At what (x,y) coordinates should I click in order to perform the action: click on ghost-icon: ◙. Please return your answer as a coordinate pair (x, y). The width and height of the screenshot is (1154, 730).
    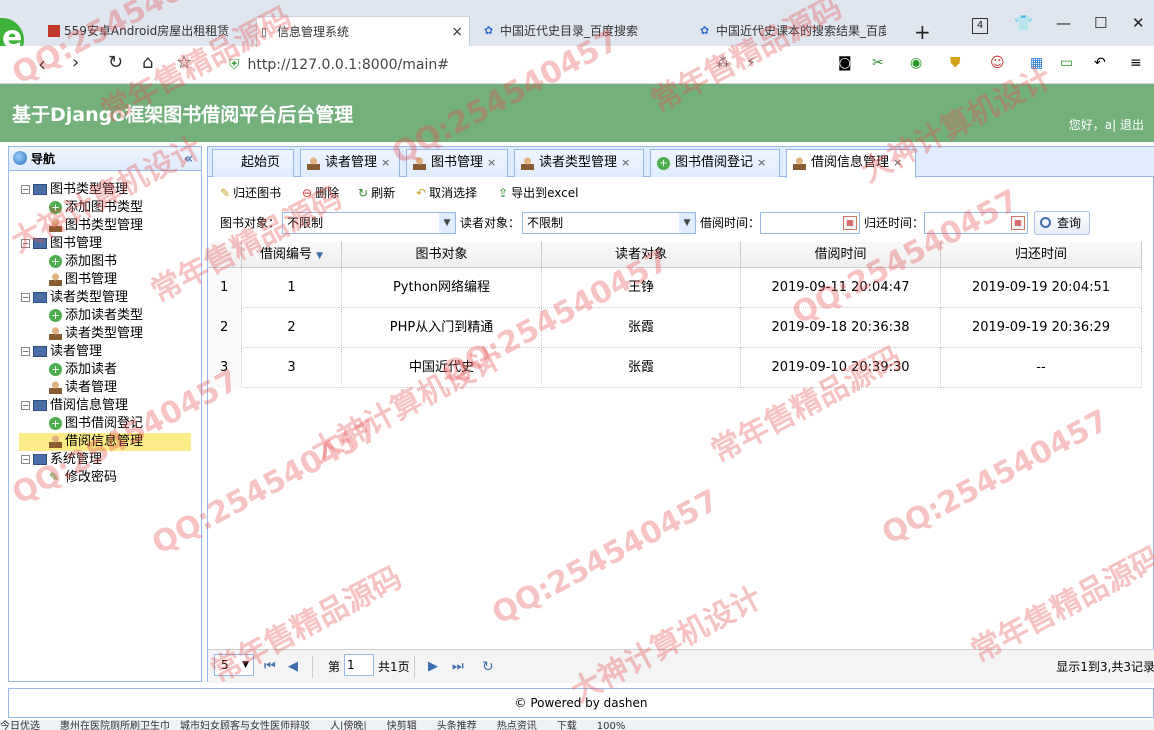
    Looking at the image, I should click on (845, 63).